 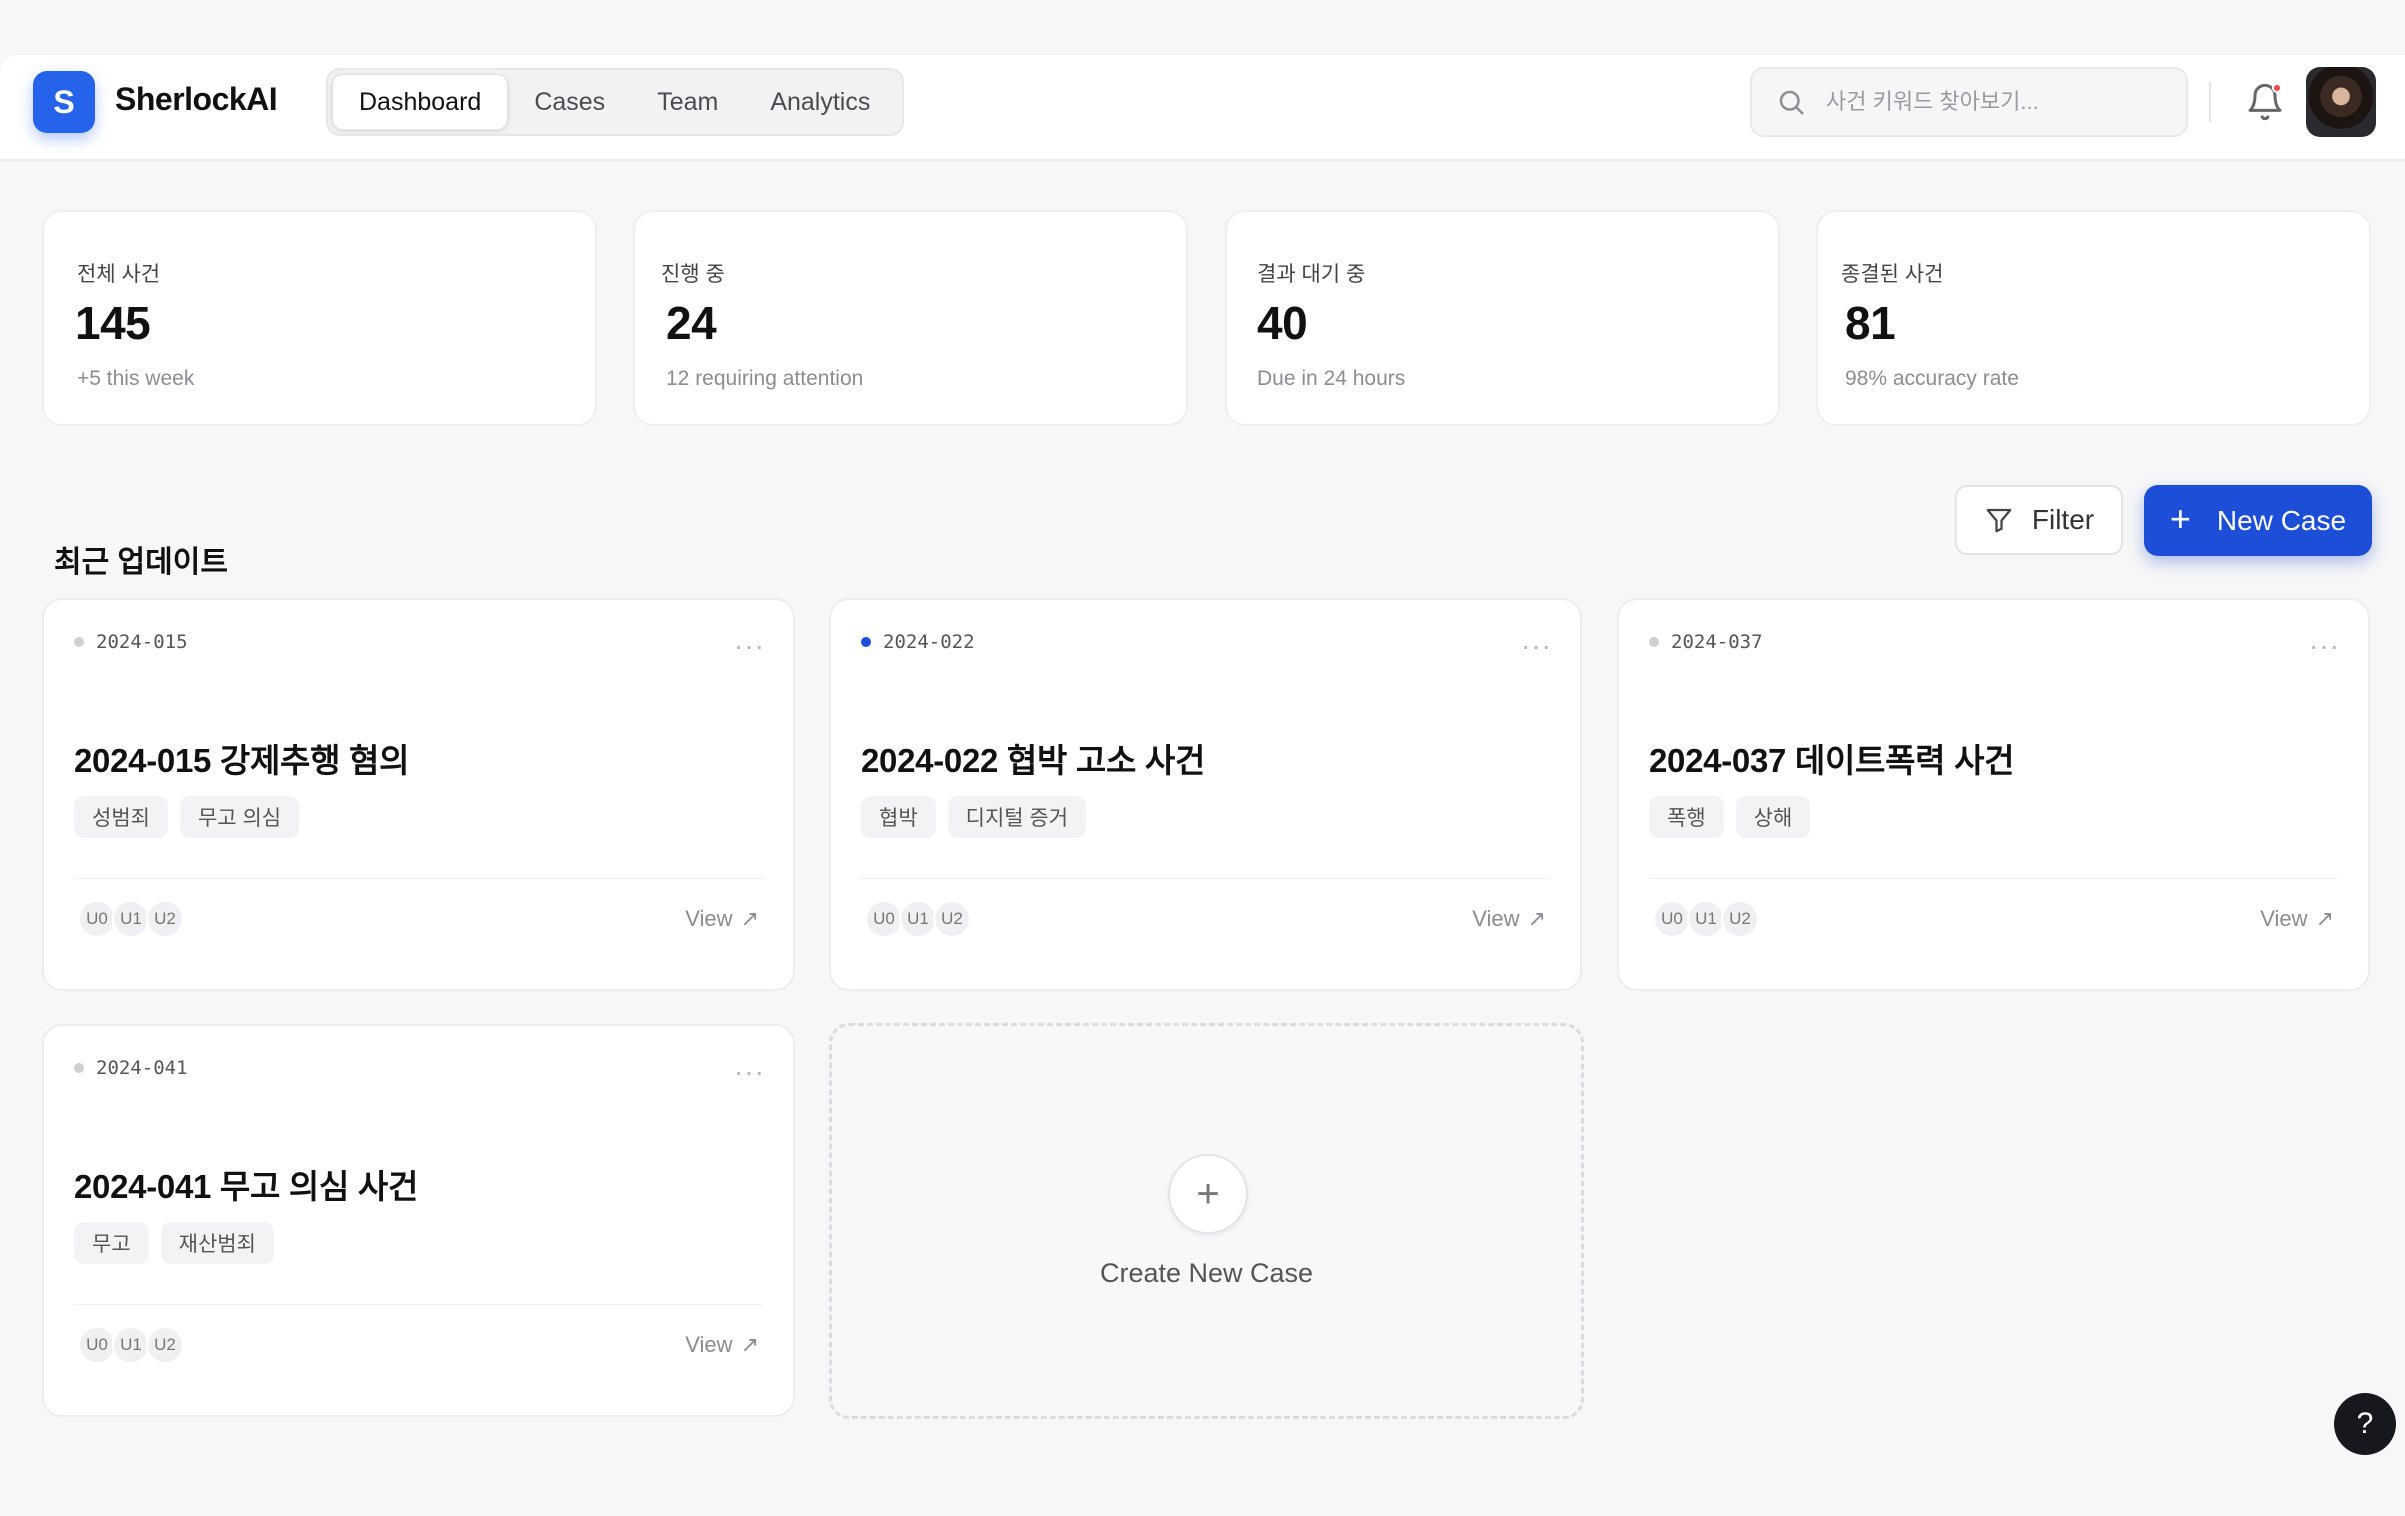 I want to click on case-id-row: 2024-037, so click(x=1706, y=642).